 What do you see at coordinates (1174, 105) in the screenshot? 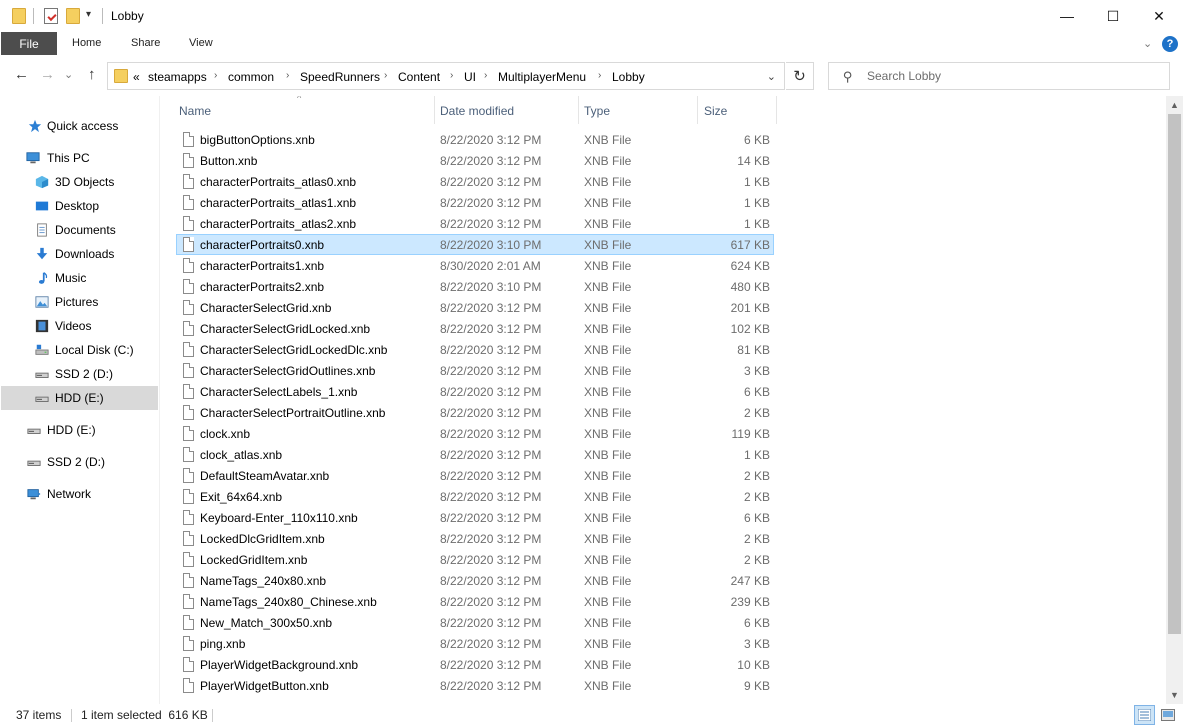
I see `scroll-up-arrow-icon: ▲` at bounding box center [1174, 105].